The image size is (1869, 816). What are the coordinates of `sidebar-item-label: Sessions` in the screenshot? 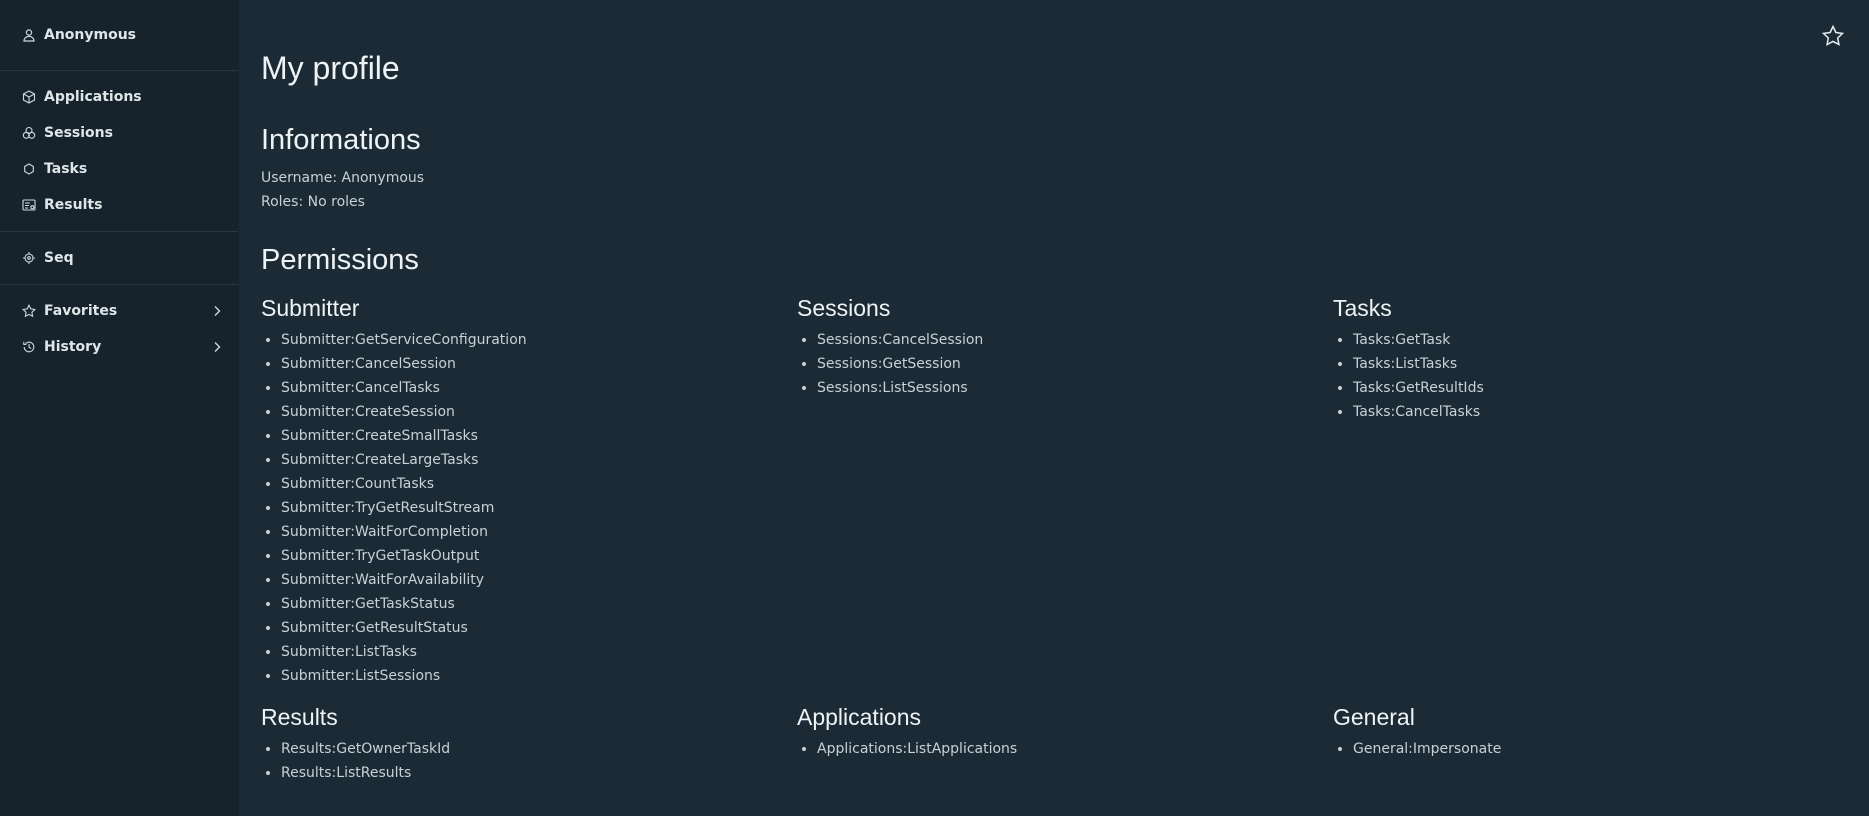 It's located at (78, 133).